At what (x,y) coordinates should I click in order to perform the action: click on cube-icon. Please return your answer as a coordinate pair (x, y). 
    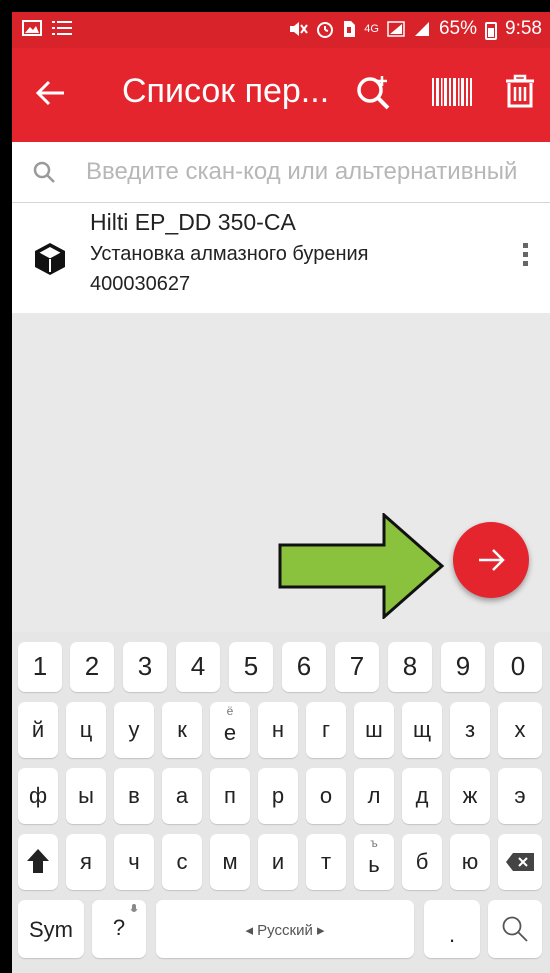
    Looking at the image, I should click on (50, 259).